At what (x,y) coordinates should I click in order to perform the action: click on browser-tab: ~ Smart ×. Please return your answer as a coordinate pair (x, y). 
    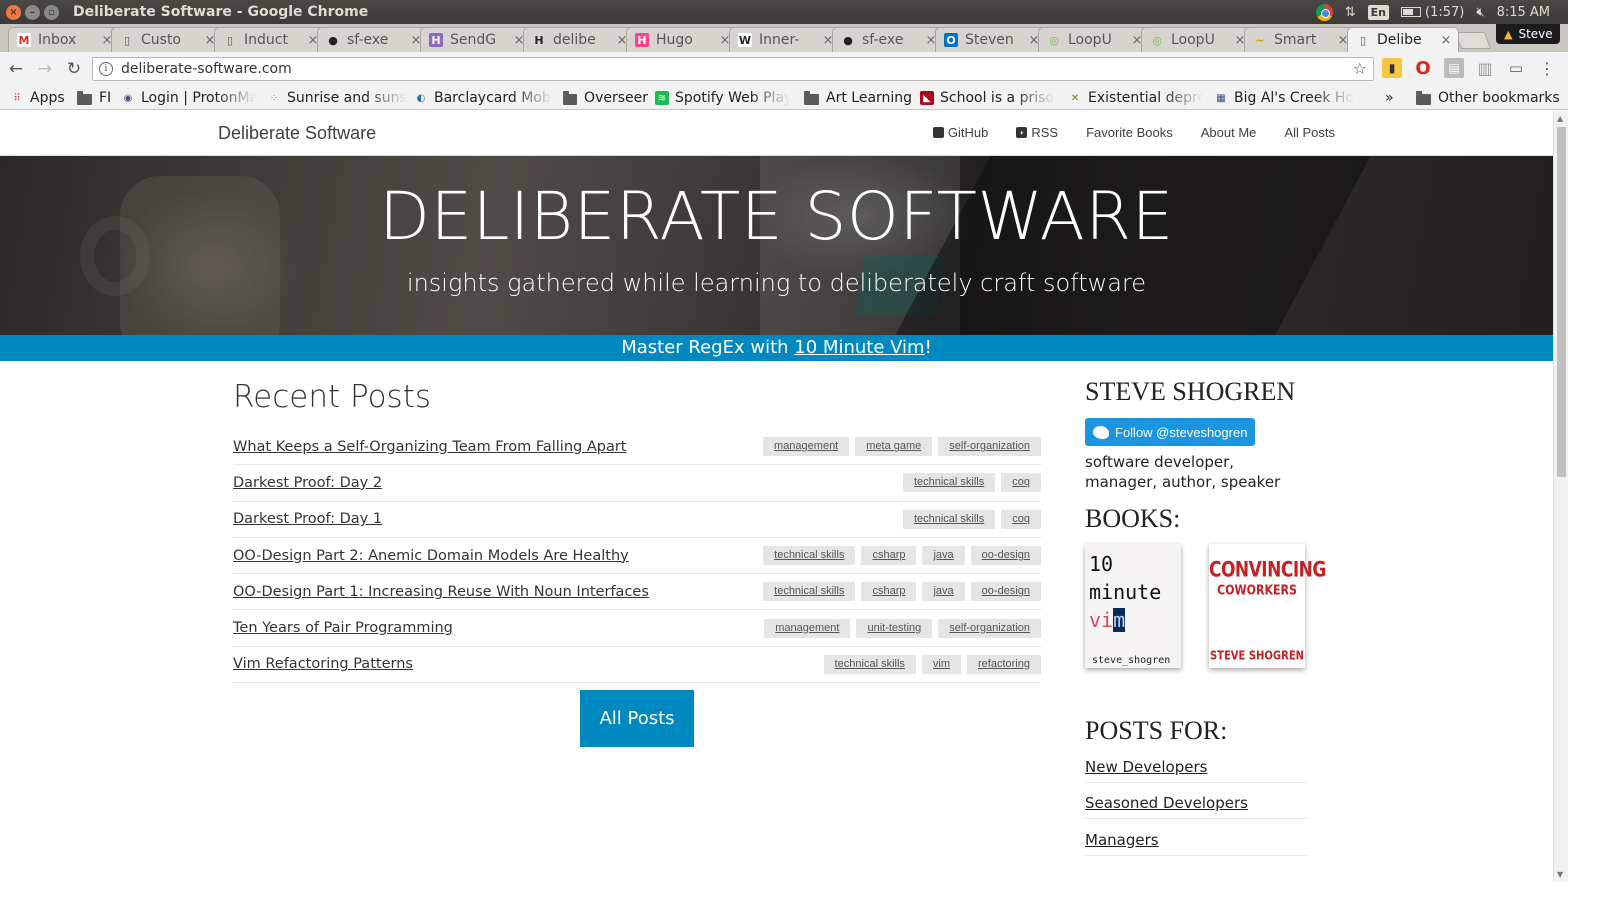
    Looking at the image, I should click on (1300, 39).